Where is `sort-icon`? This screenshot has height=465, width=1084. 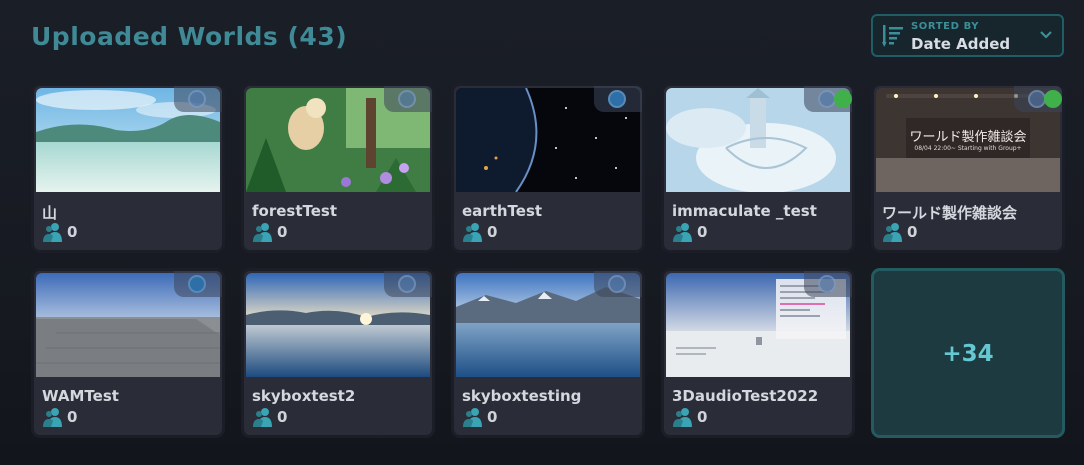 sort-icon is located at coordinates (892, 36).